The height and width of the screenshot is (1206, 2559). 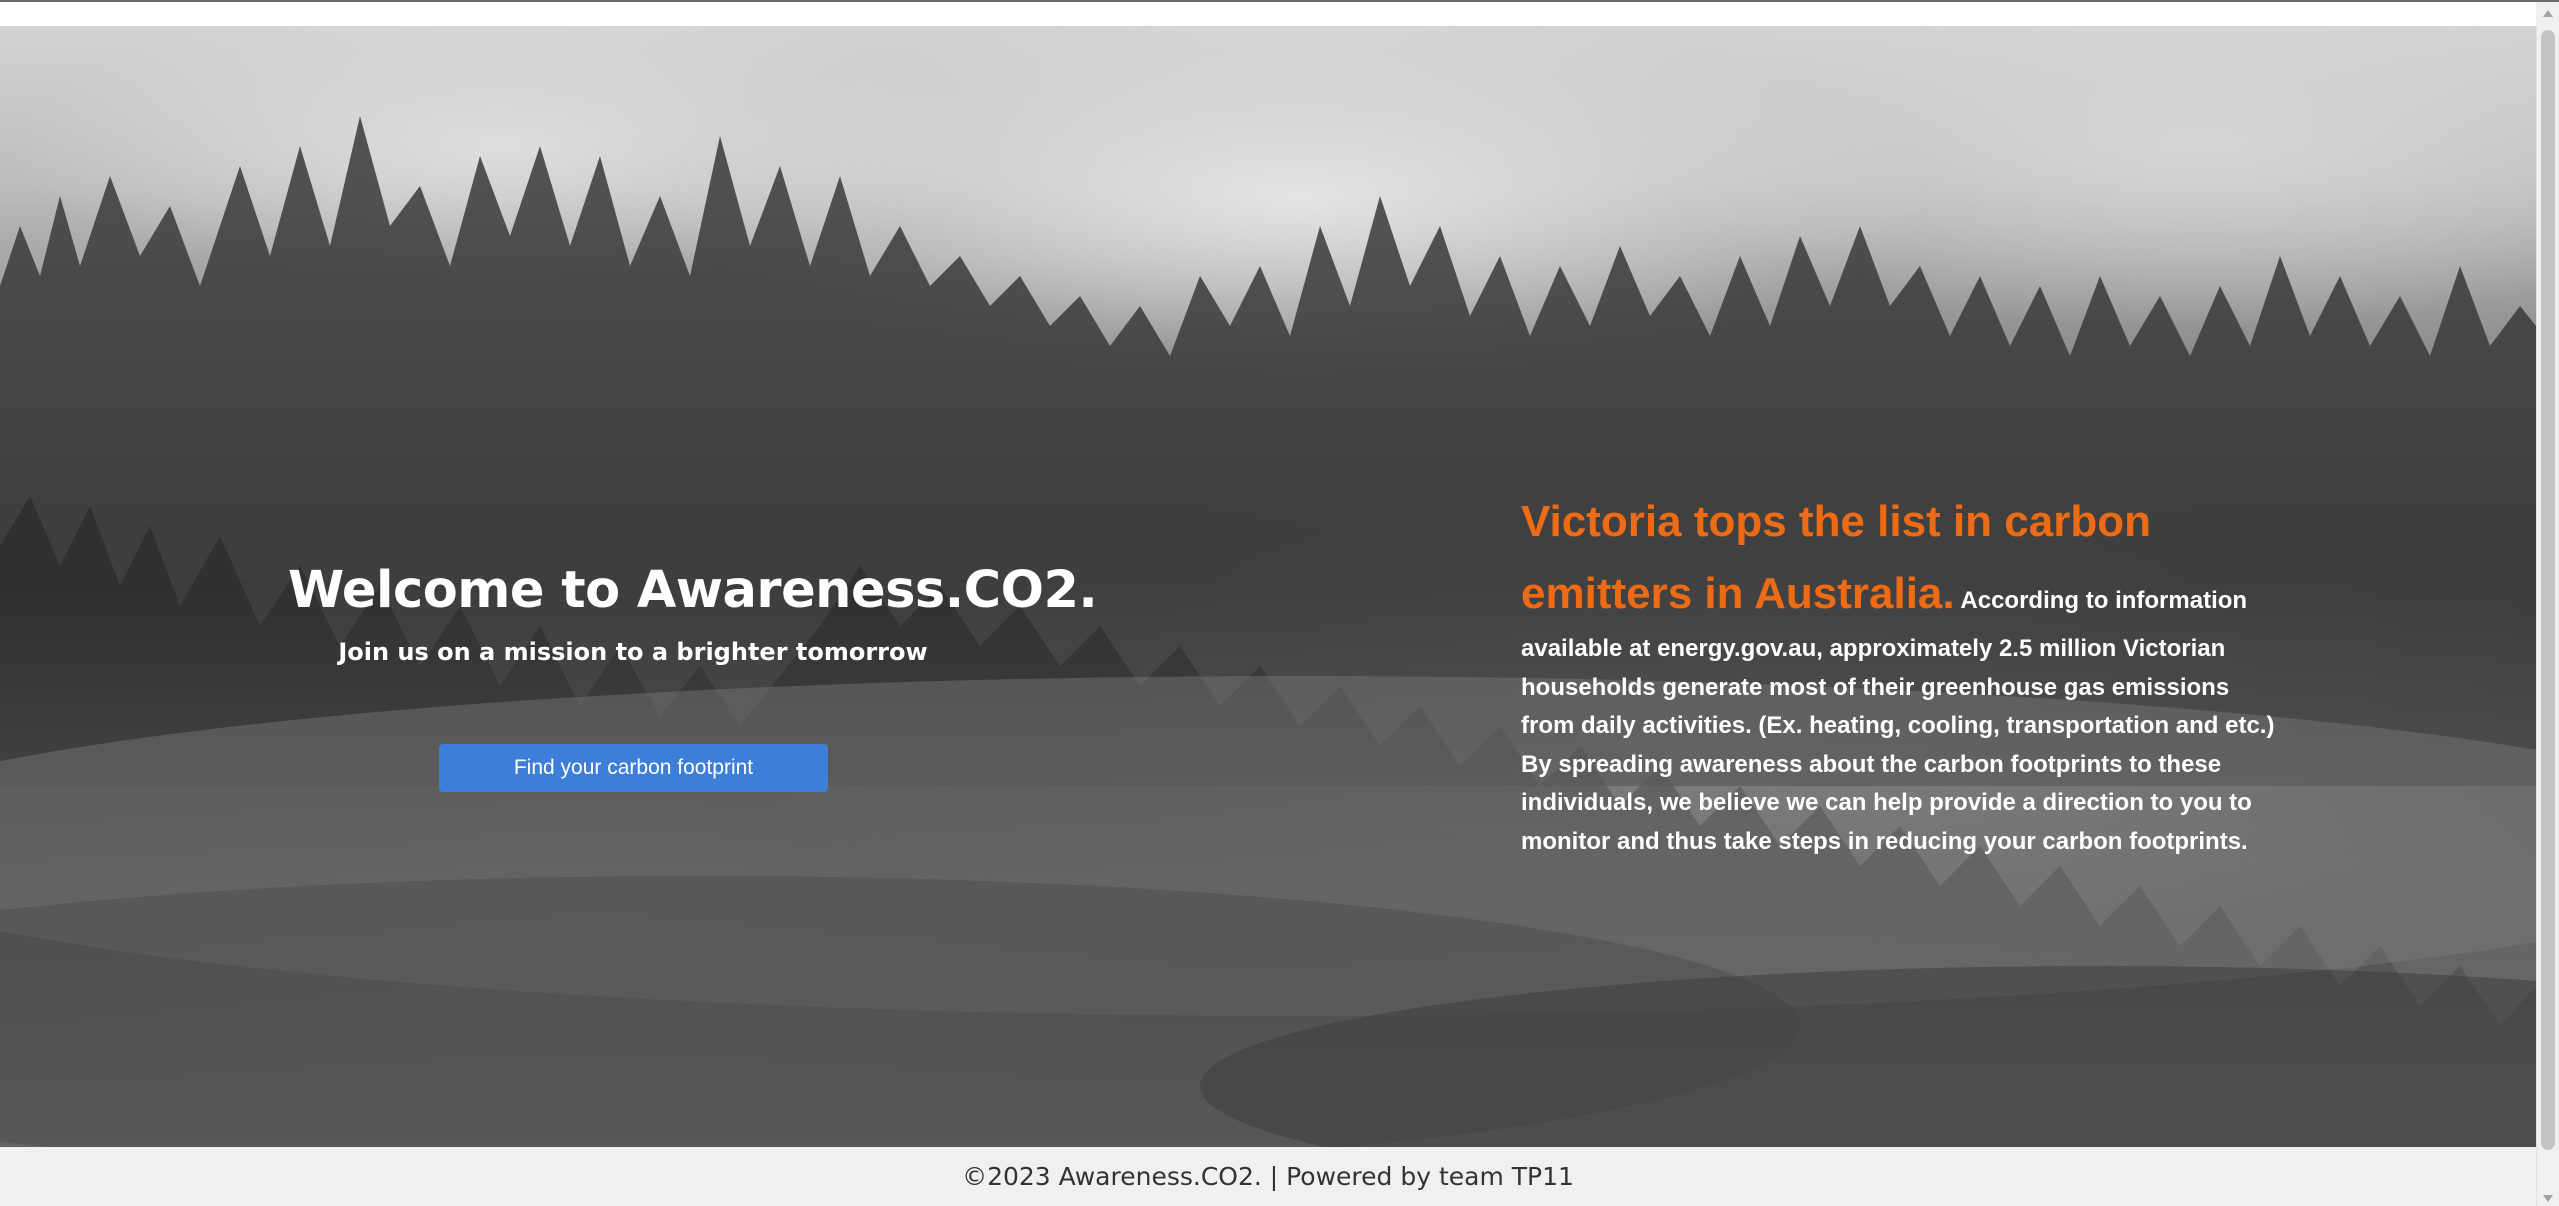 What do you see at coordinates (633, 768) in the screenshot?
I see `find-carbon-footprint-button: Find your carbon footprint` at bounding box center [633, 768].